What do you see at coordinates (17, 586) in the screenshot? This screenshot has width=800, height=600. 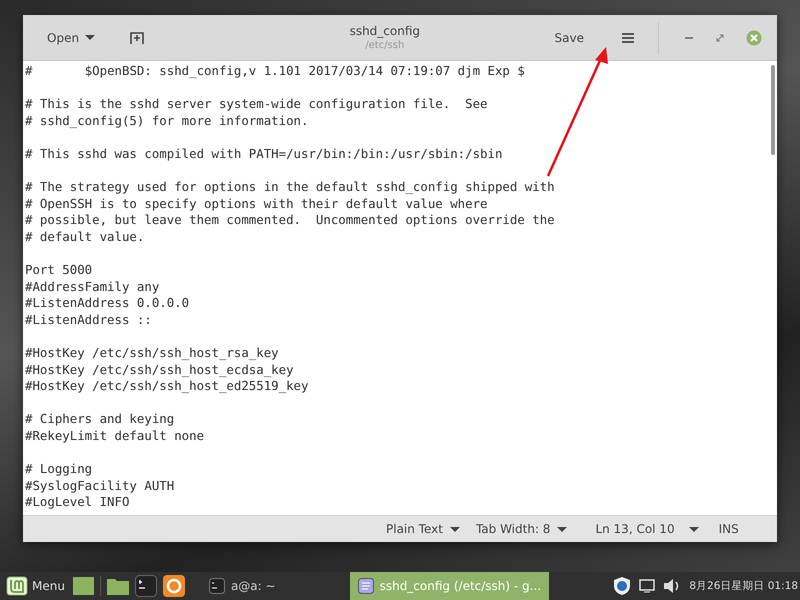 I see `mint-logo-icon` at bounding box center [17, 586].